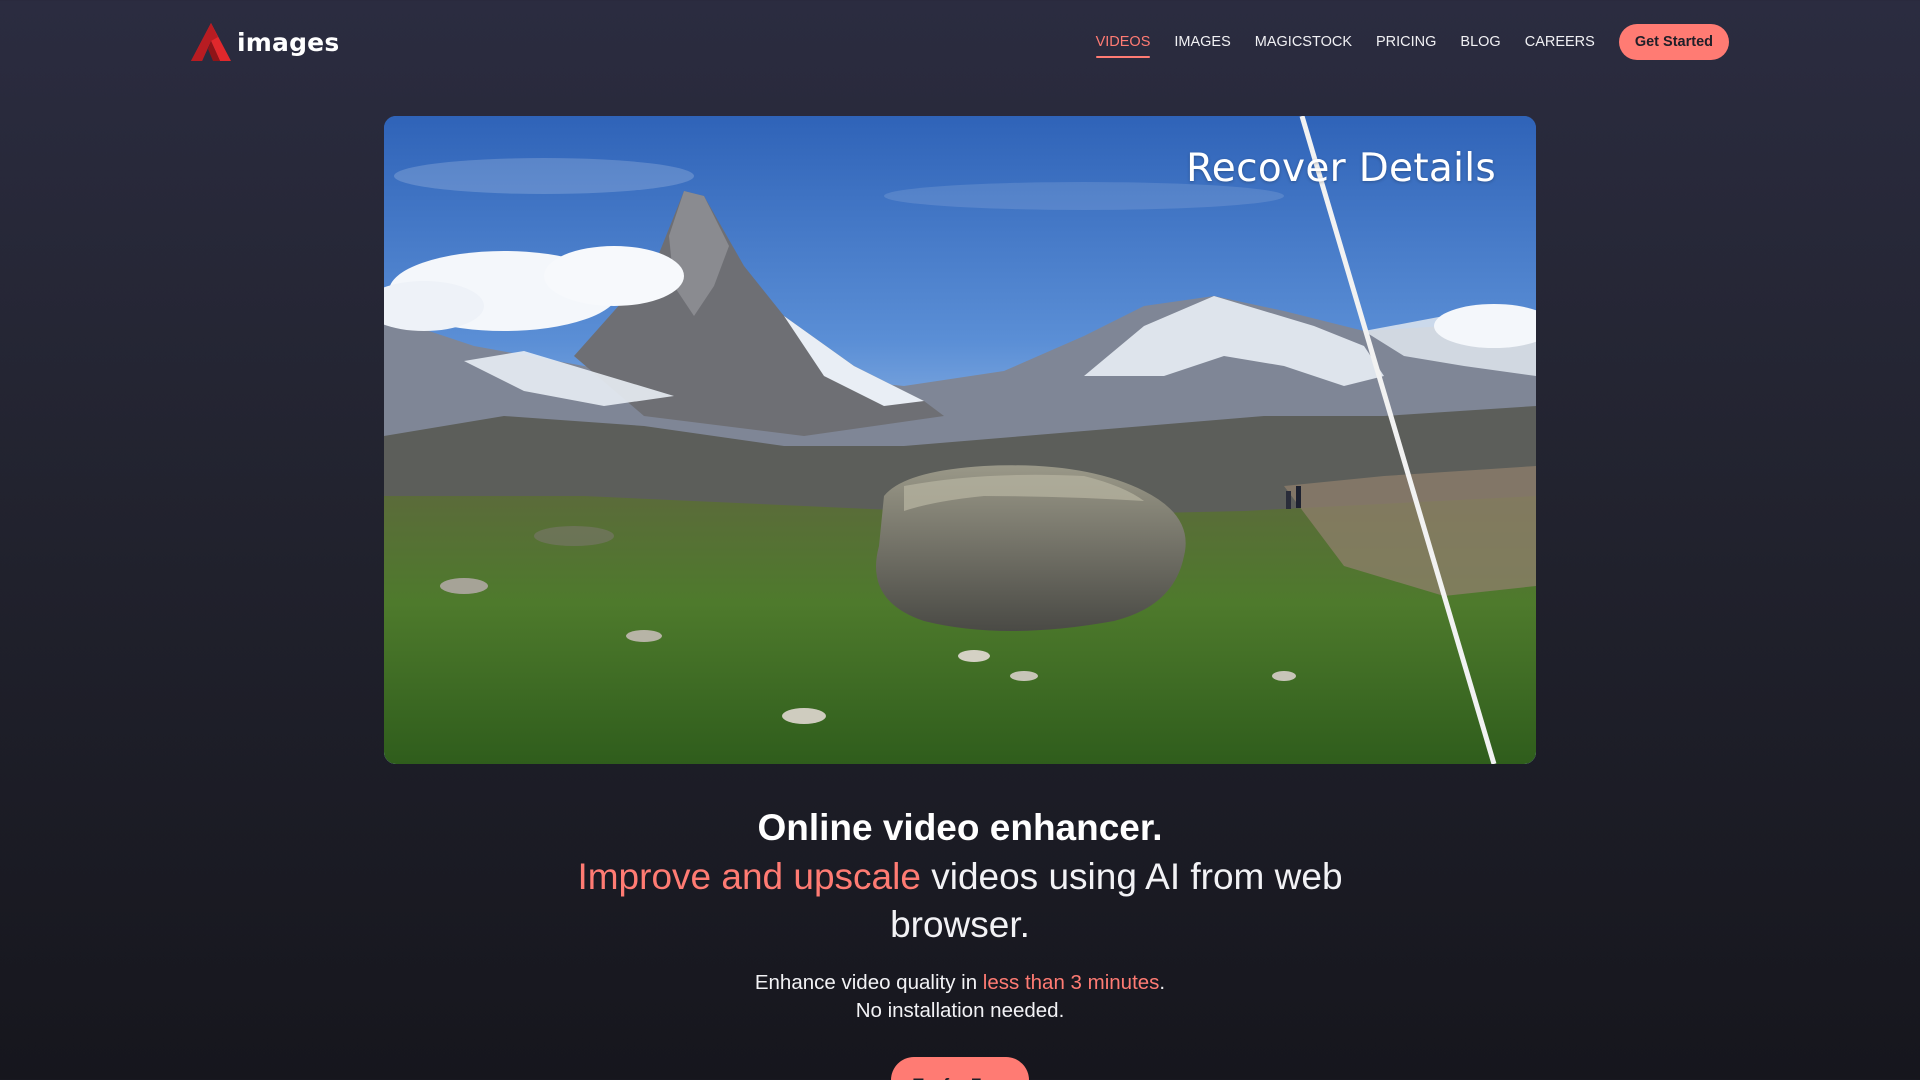 Image resolution: width=1920 pixels, height=1080 pixels. I want to click on subheadline-accent: Improve and upscale, so click(749, 876).